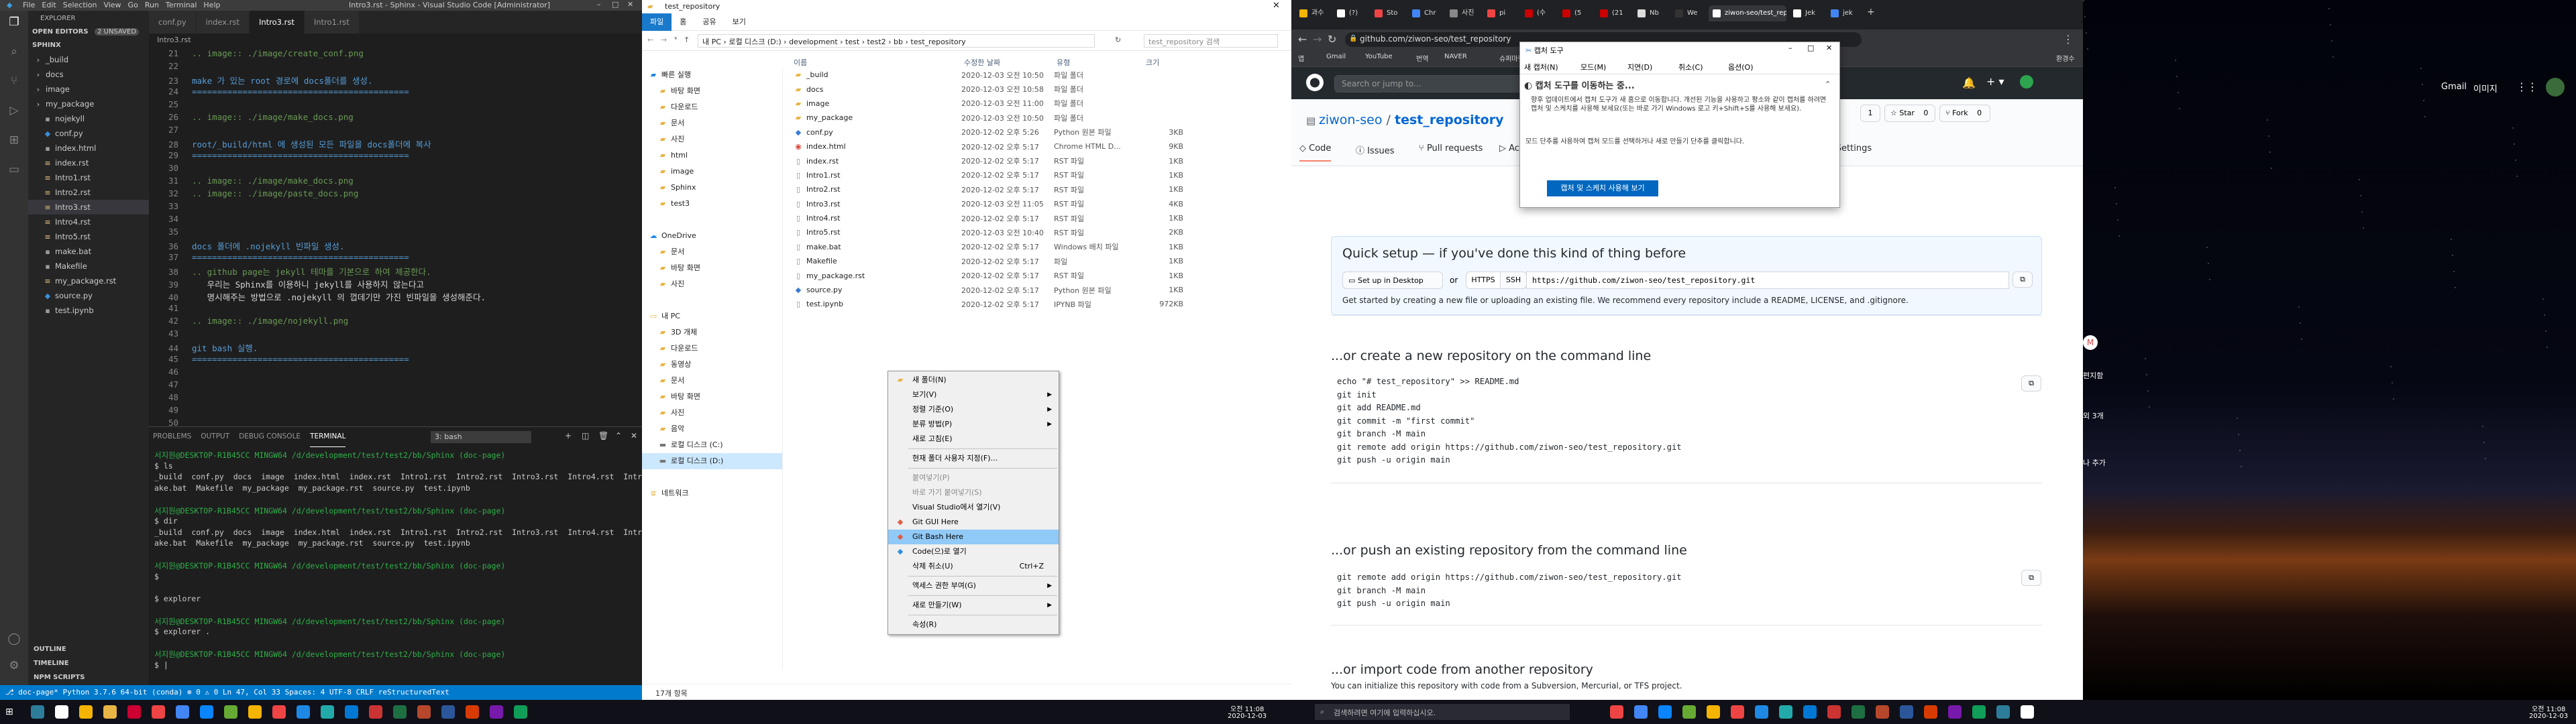  I want to click on browser-tab: Chr, so click(1425, 13).